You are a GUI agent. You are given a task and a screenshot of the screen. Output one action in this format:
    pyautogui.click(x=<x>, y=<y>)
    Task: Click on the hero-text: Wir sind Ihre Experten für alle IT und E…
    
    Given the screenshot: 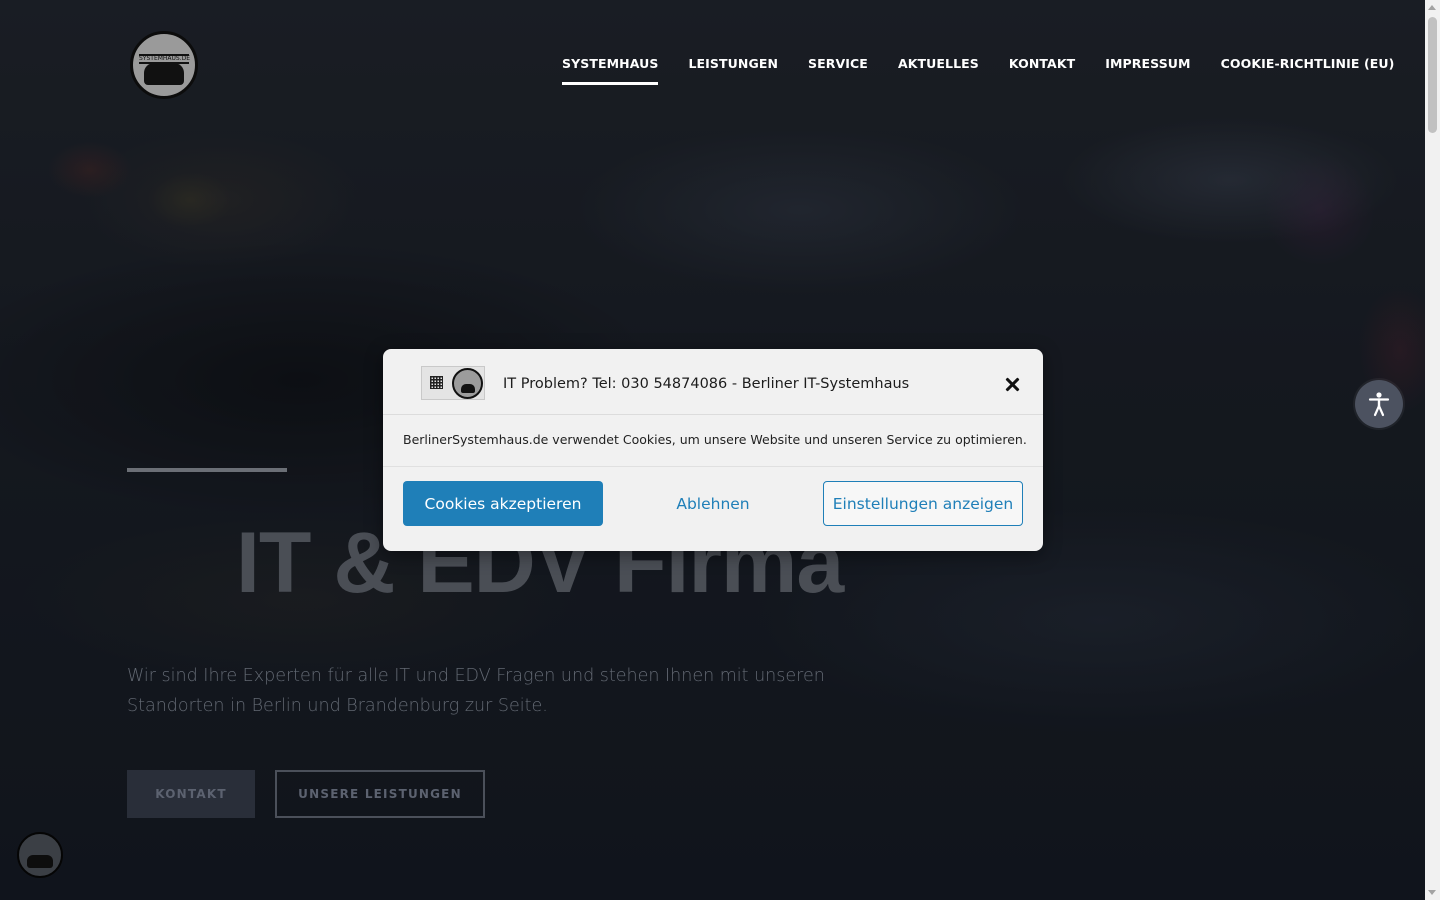 What is the action you would take?
    pyautogui.click(x=476, y=691)
    